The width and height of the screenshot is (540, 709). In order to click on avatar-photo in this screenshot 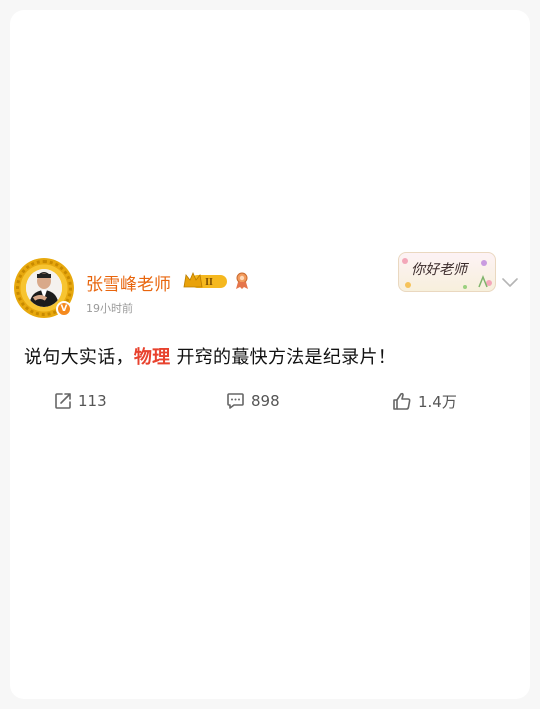, I will do `click(44, 288)`.